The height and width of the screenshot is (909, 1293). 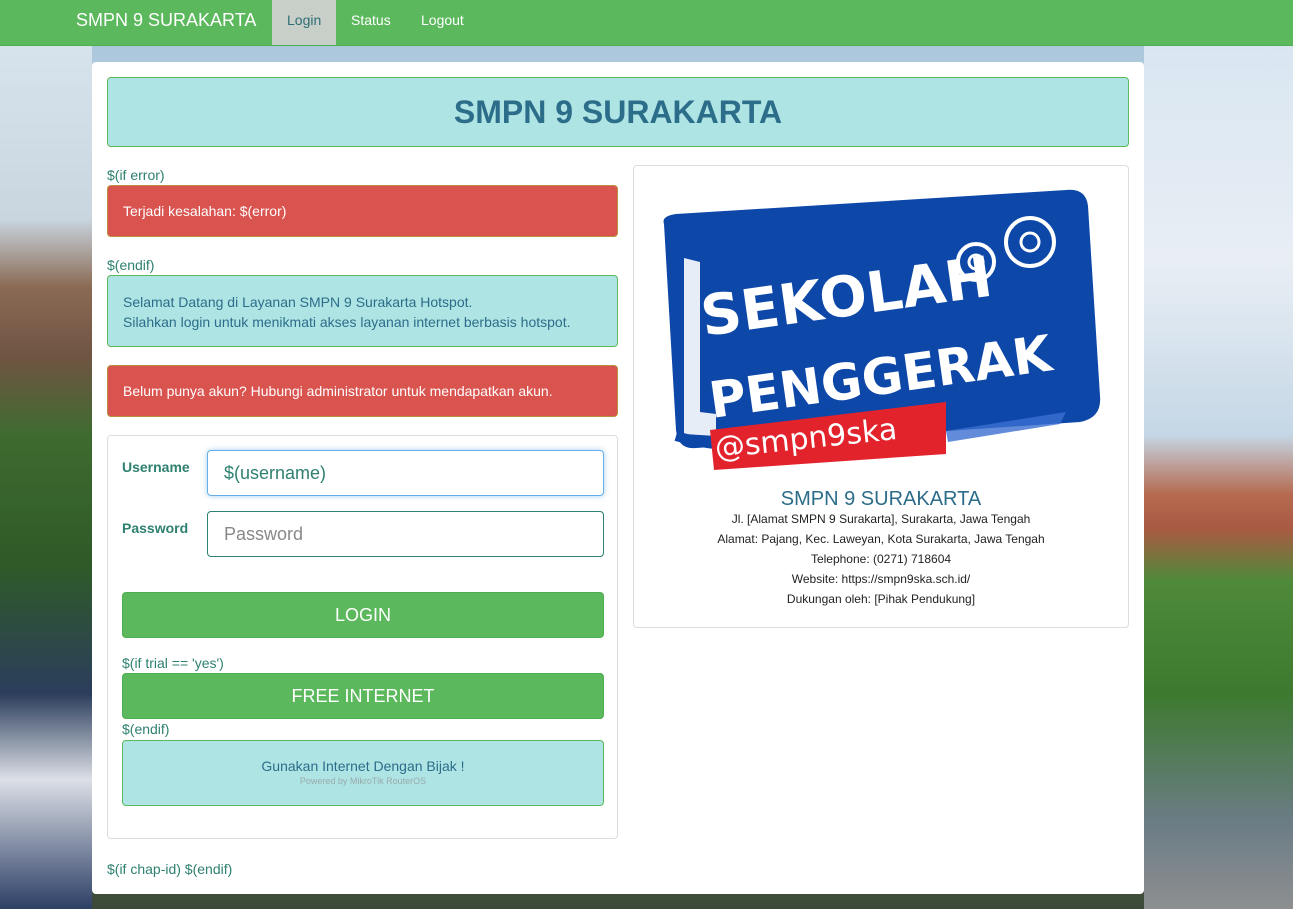 What do you see at coordinates (155, 528) in the screenshot?
I see `password-label: Password` at bounding box center [155, 528].